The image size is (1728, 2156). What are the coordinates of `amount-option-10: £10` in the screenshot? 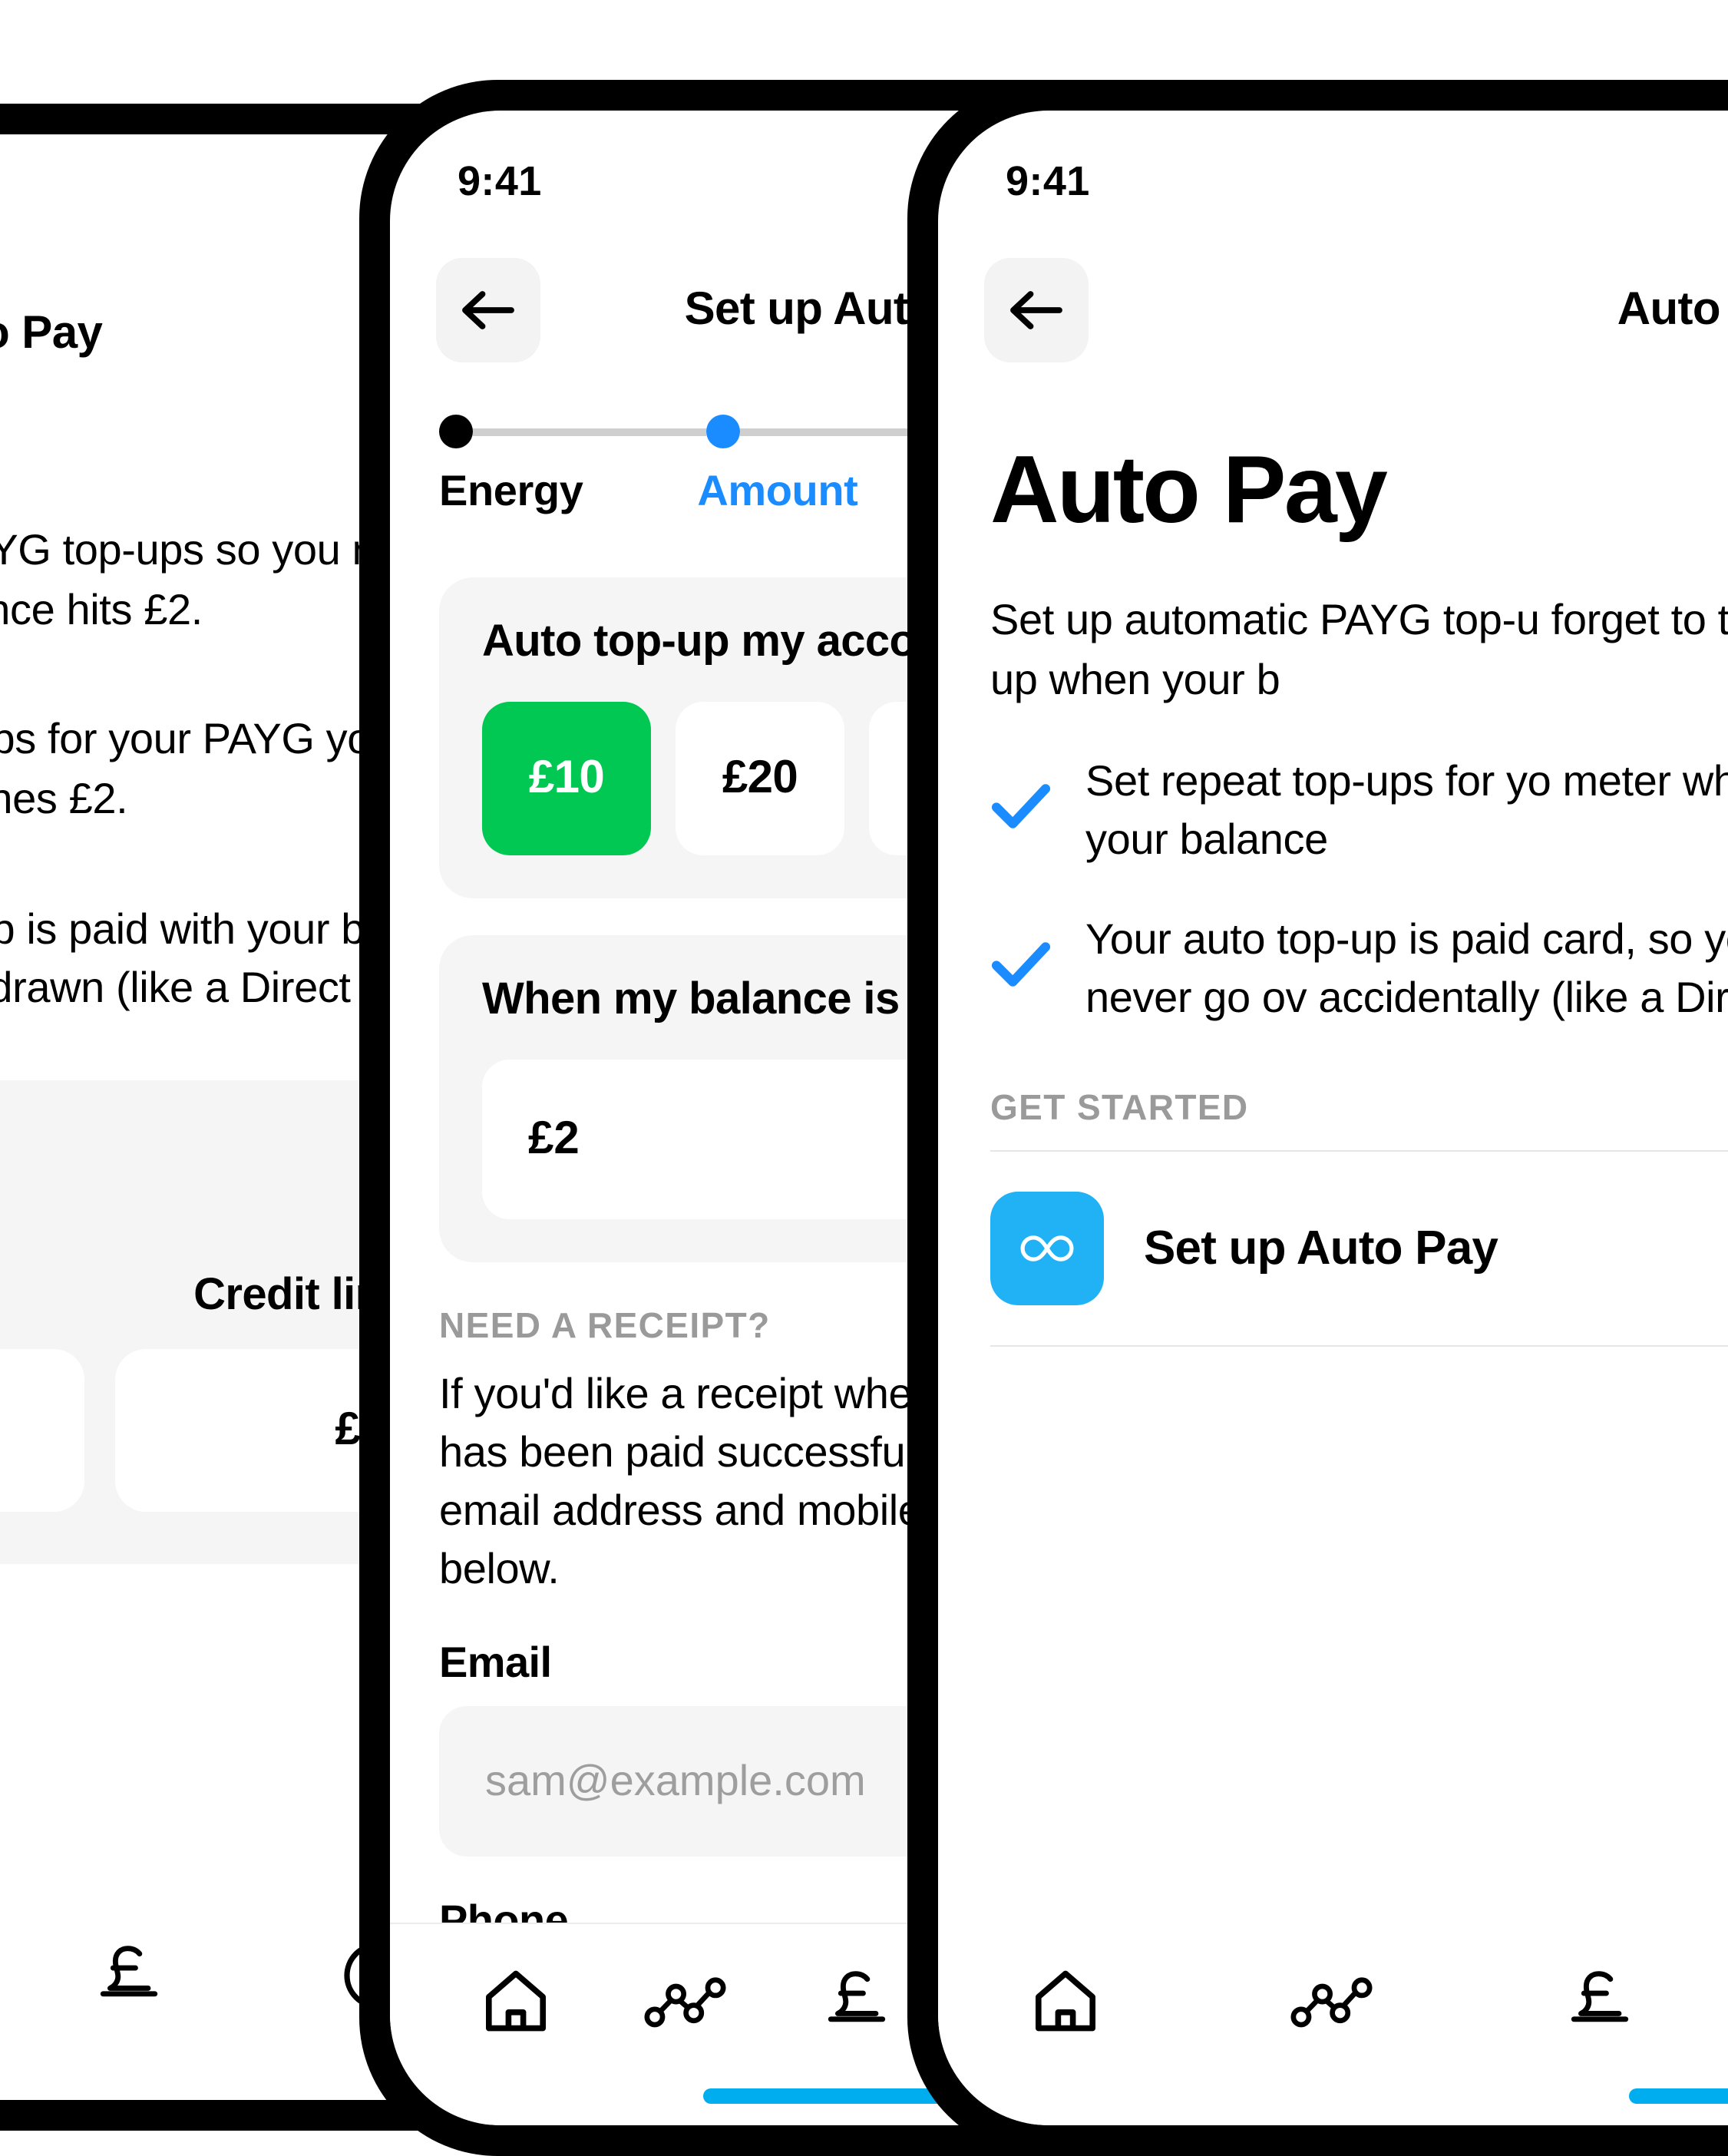 It's located at (566, 779).